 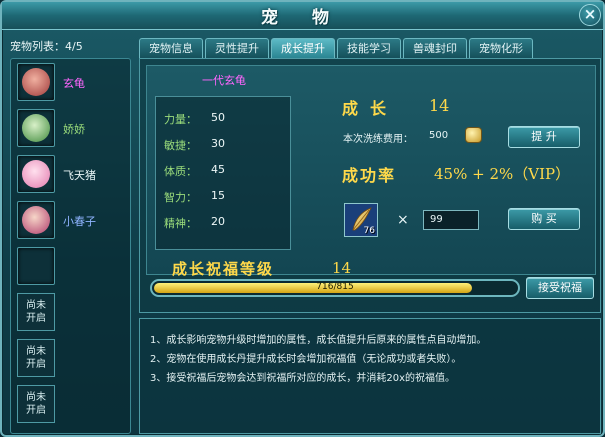 I want to click on pet-name: 小春子, so click(x=79, y=221).